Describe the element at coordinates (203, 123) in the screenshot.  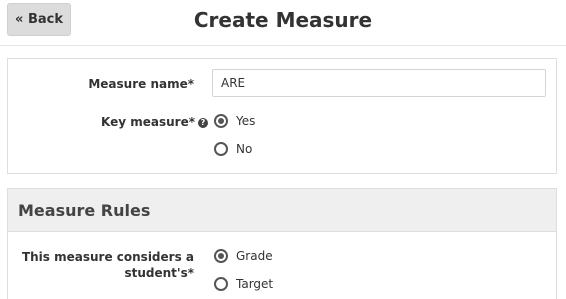
I see `question-circle-icon: ?` at that location.